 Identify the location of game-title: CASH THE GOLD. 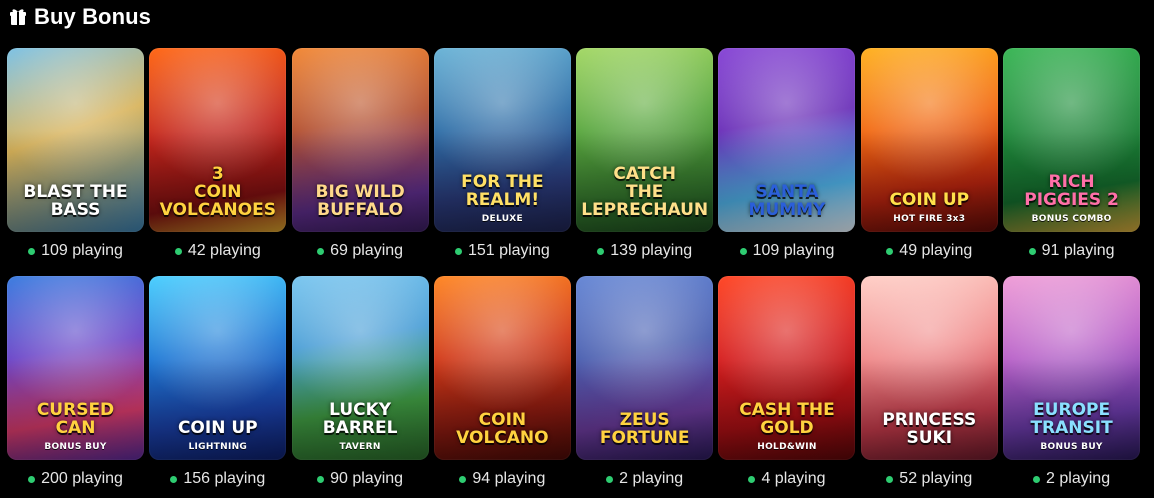
(787, 419).